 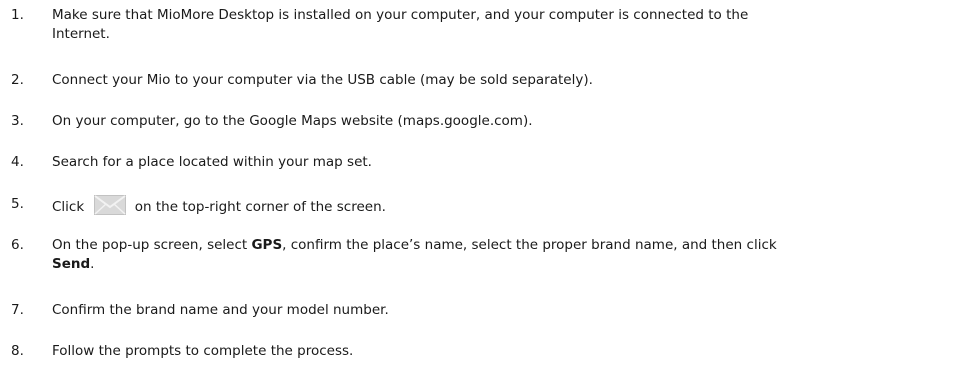 What do you see at coordinates (17, 162) in the screenshot?
I see `step-number: 4.` at bounding box center [17, 162].